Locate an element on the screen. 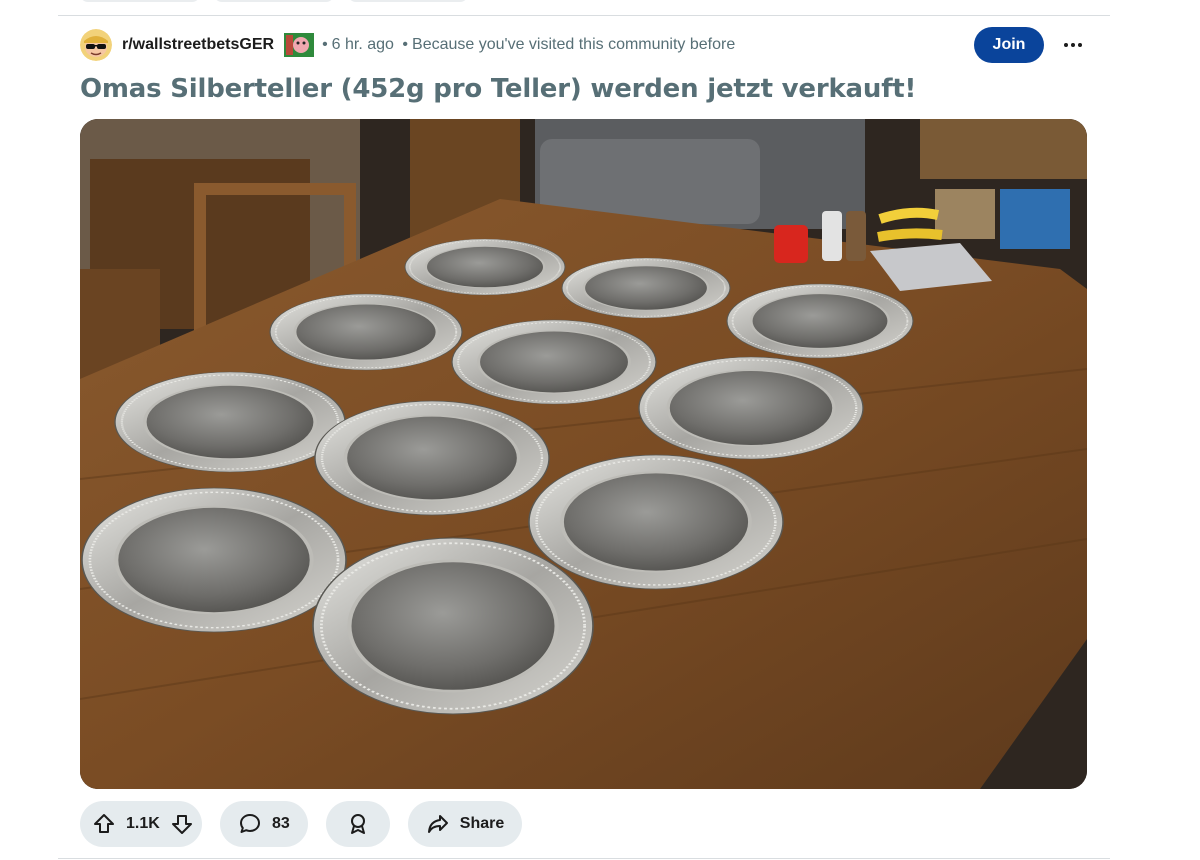 This screenshot has height=860, width=1200. upvote-icon is located at coordinates (104, 824).